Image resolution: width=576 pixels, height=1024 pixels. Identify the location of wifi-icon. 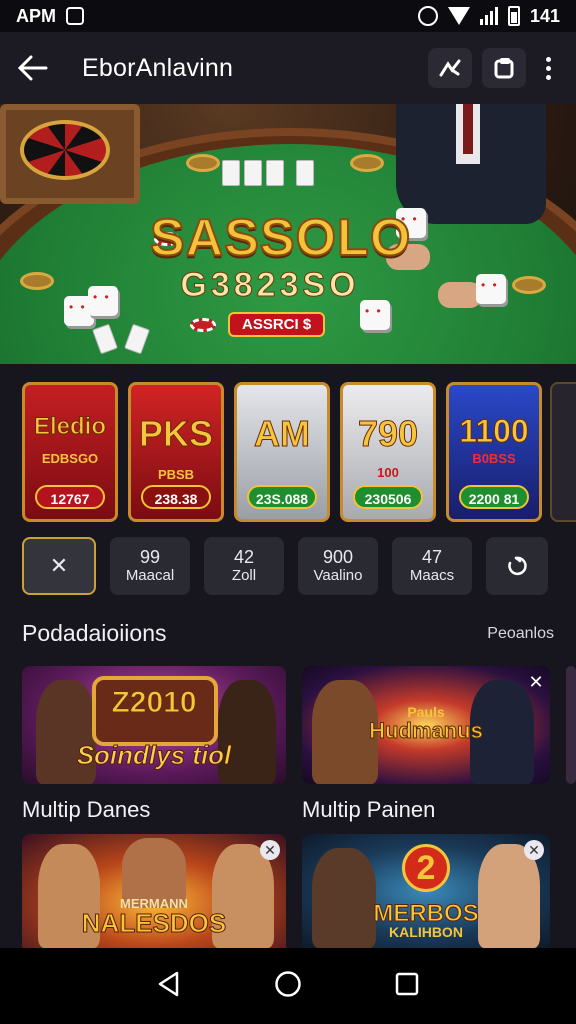
(458, 16).